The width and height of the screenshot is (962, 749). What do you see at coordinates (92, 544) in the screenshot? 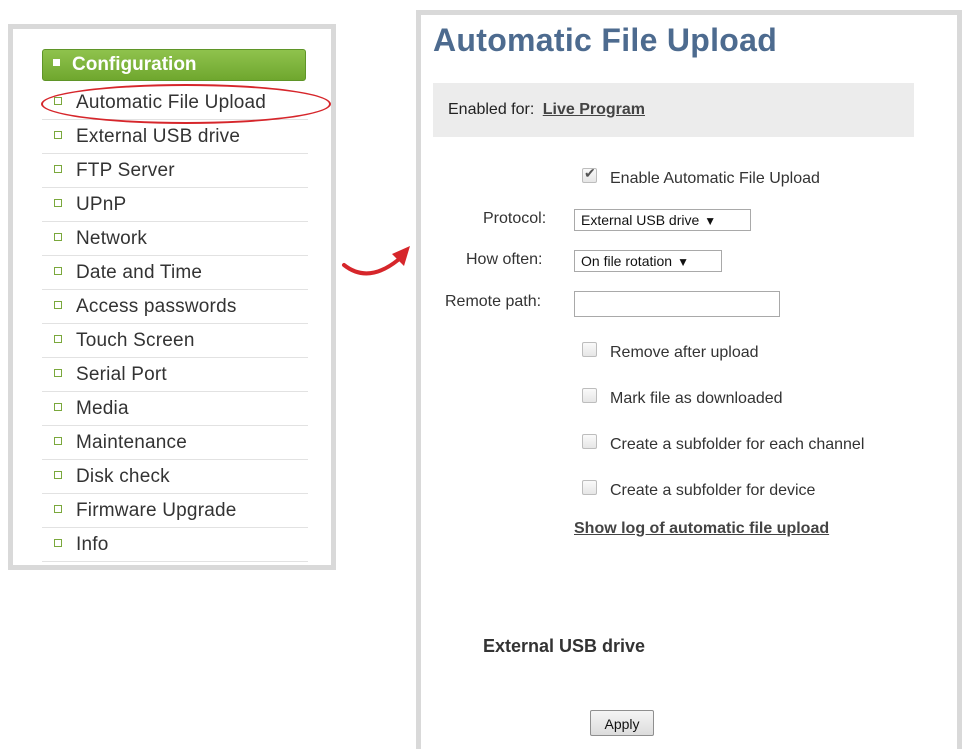
I see `nav-item-label: Info` at bounding box center [92, 544].